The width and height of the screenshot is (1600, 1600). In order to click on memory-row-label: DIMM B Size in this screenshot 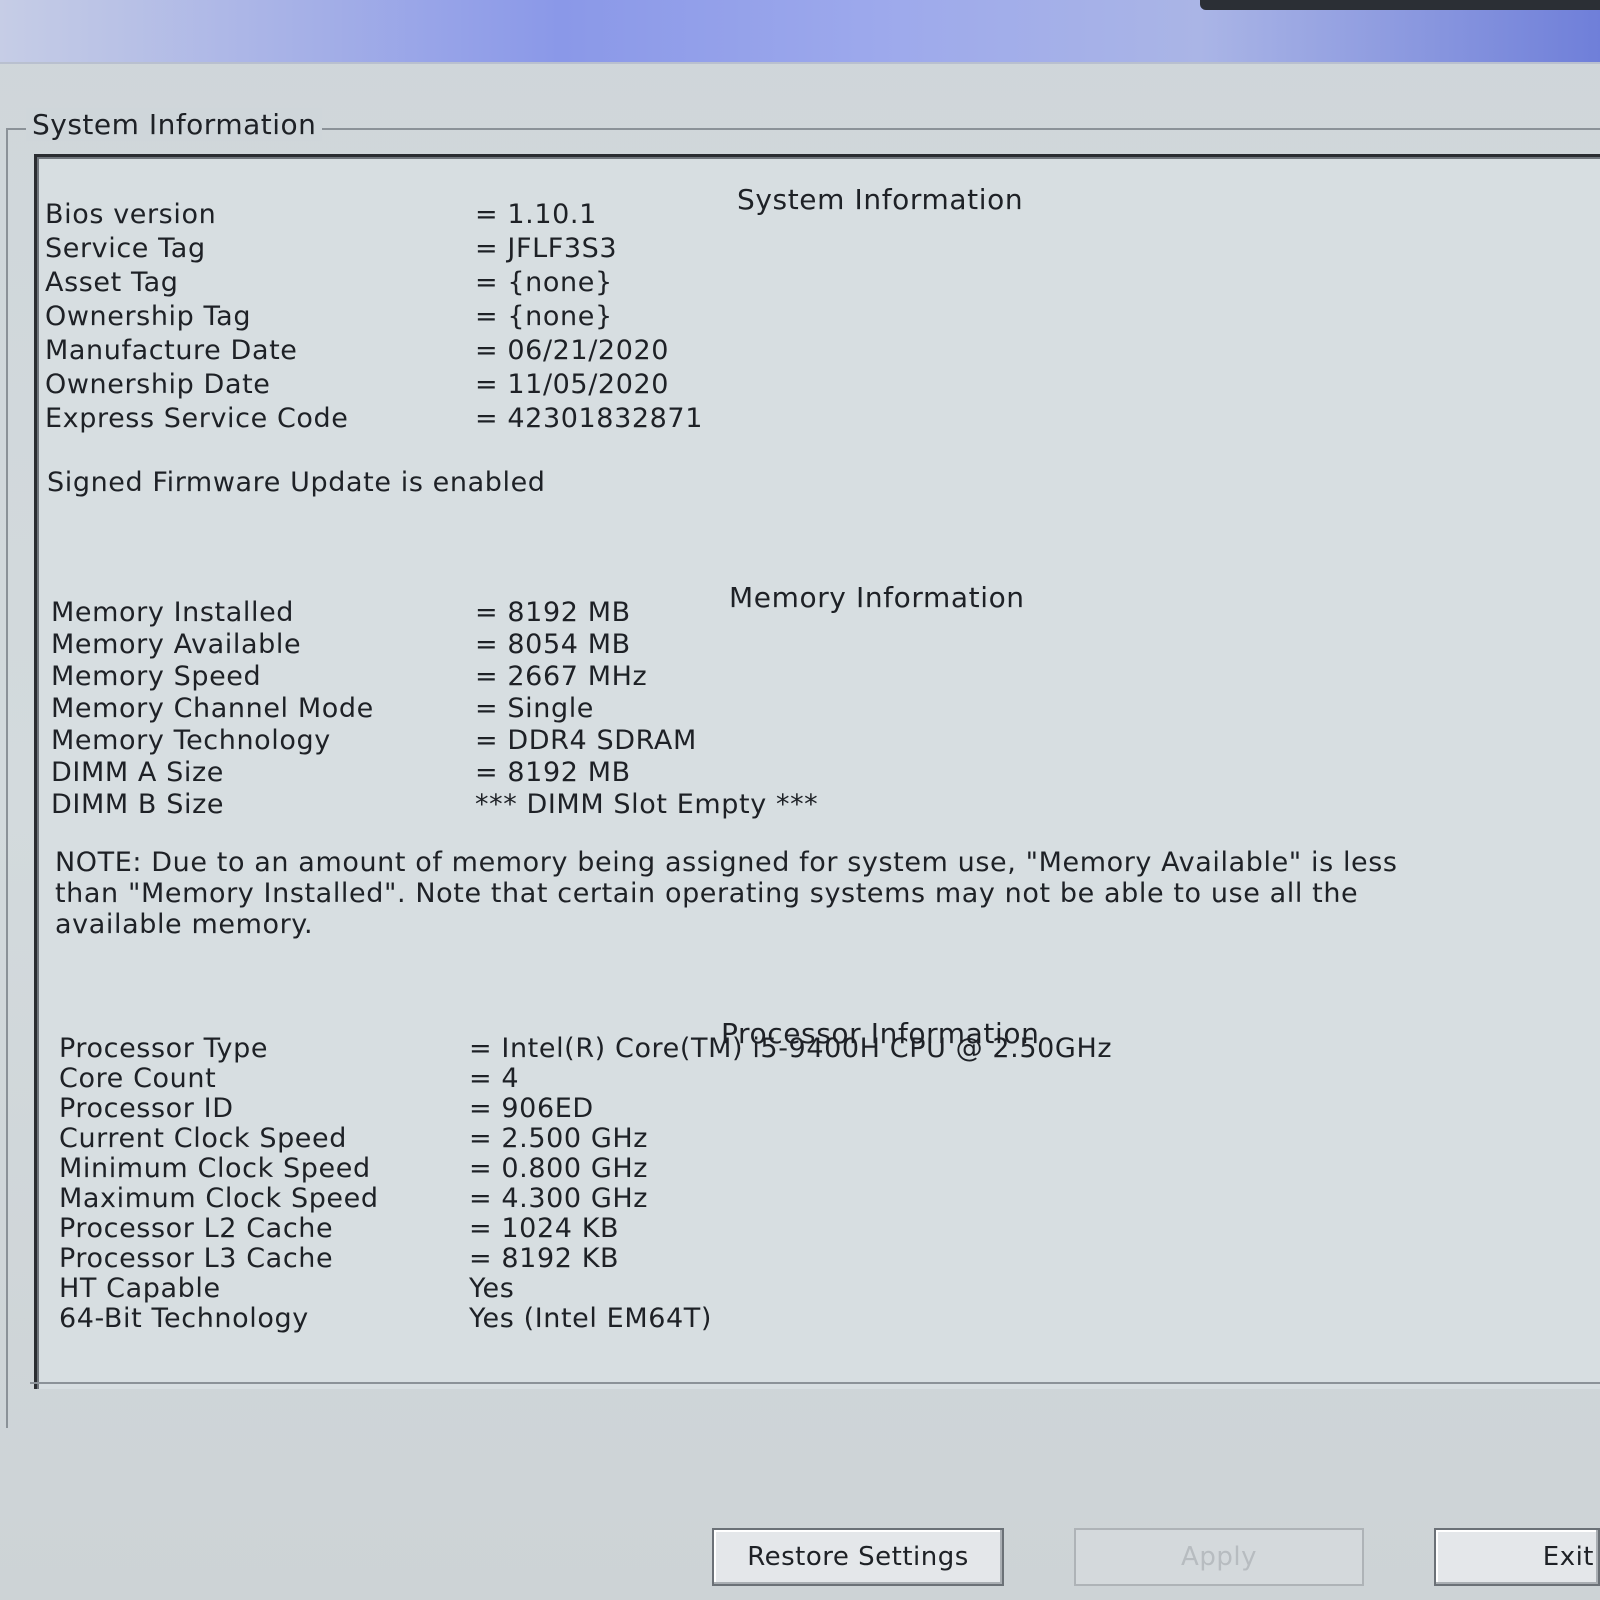, I will do `click(138, 804)`.